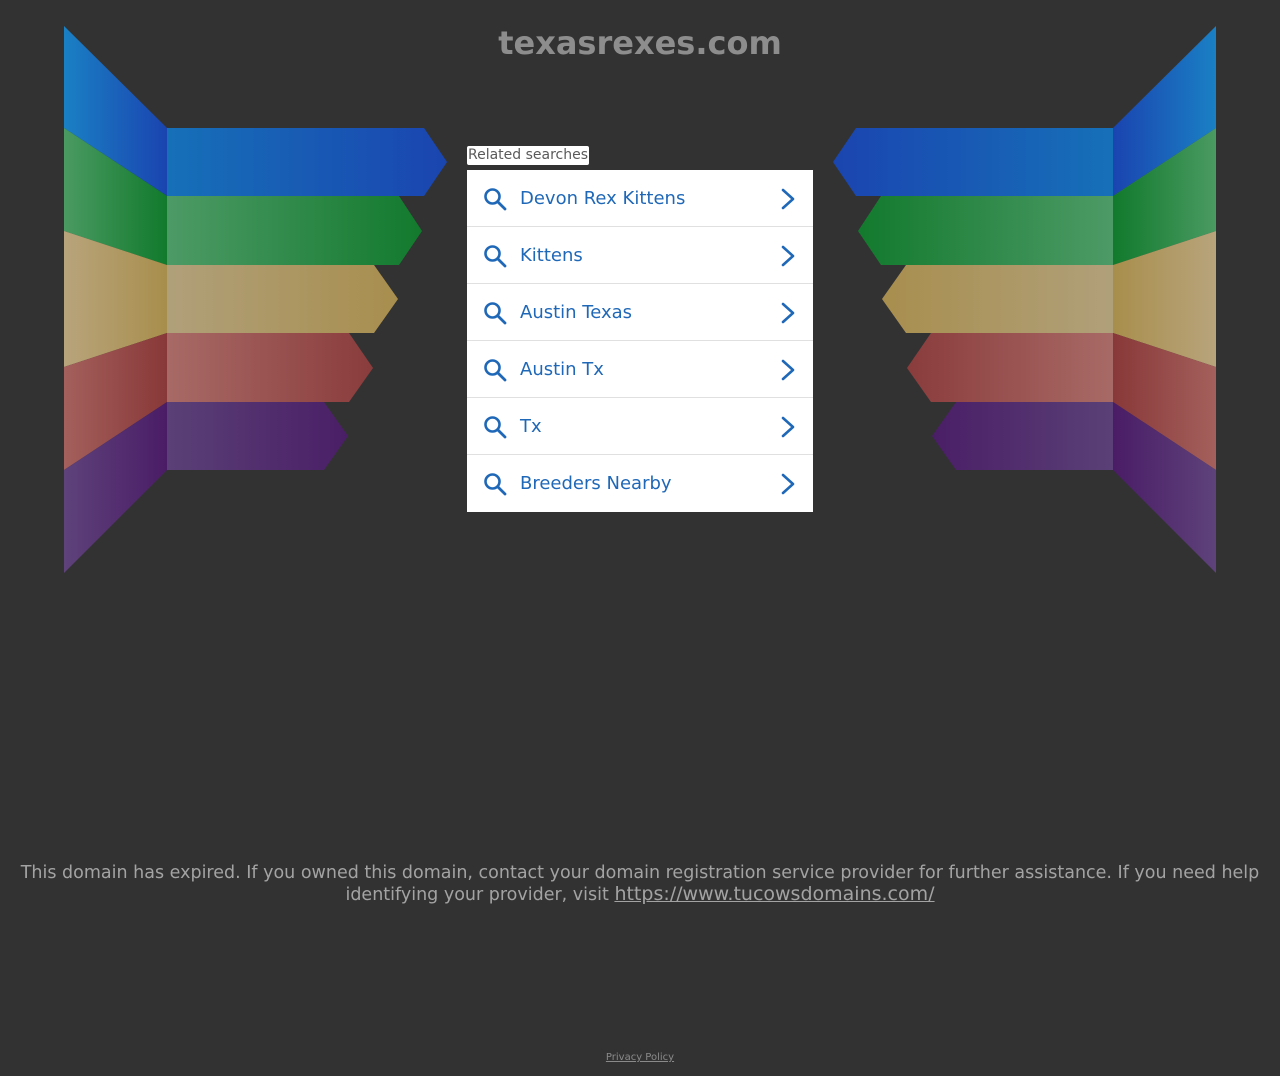 Image resolution: width=1280 pixels, height=1076 pixels. What do you see at coordinates (774, 894) in the screenshot?
I see `registrar-link: https://www.tucowsdomains.com/` at bounding box center [774, 894].